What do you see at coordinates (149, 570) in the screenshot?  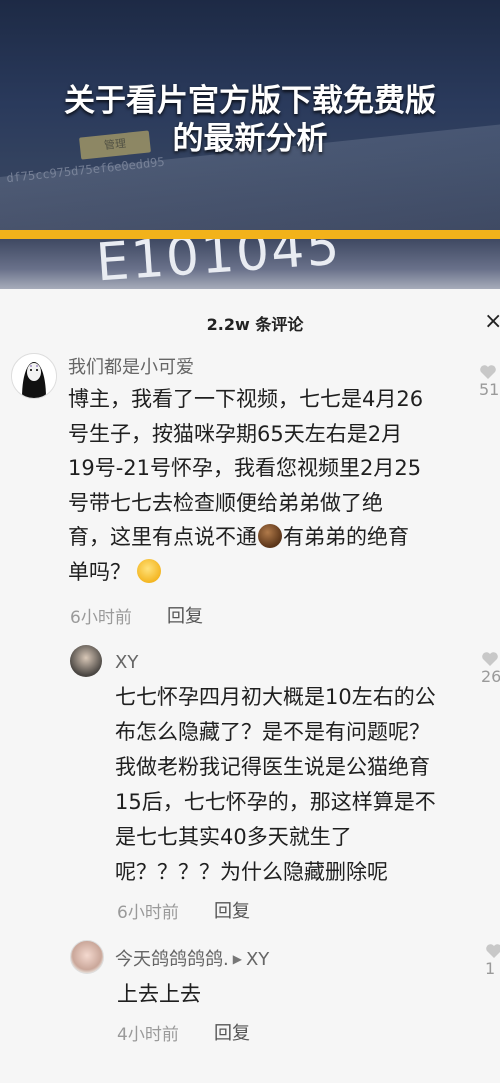 I see `pleading-emoji-icon` at bounding box center [149, 570].